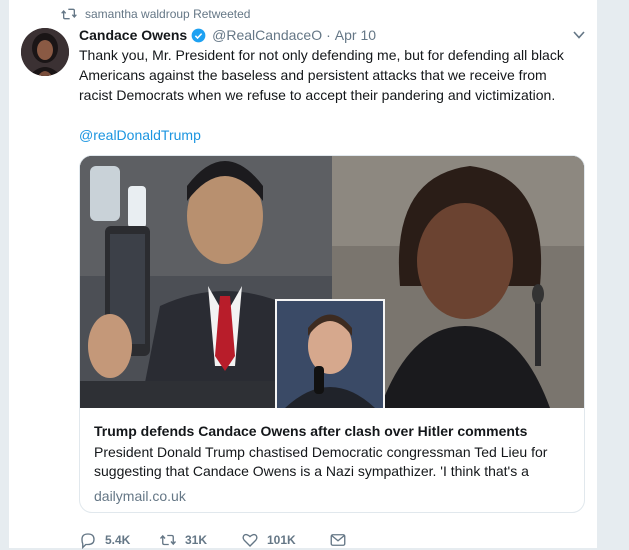 The height and width of the screenshot is (550, 629). Describe the element at coordinates (140, 496) in the screenshot. I see `link-card-domain: dailymail.co.uk` at that location.